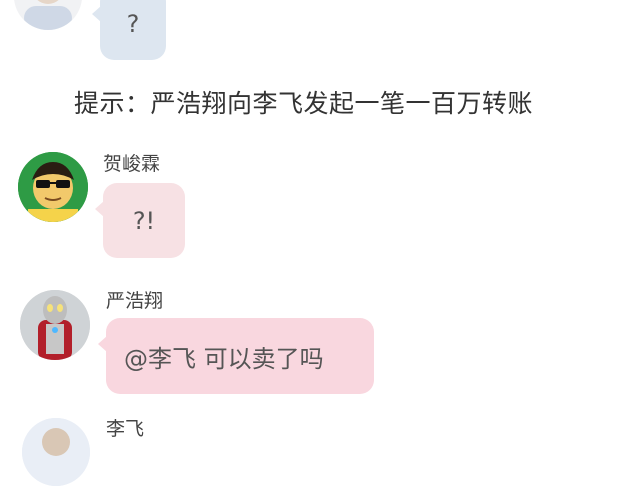 The width and height of the screenshot is (640, 486). I want to click on chat-avatar-he, so click(53, 187).